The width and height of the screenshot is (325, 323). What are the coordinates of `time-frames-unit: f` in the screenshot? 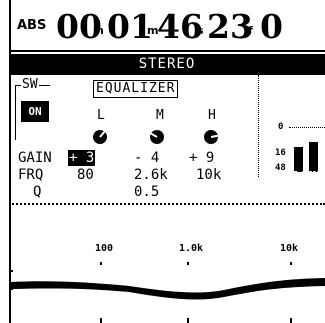 It's located at (250, 30).